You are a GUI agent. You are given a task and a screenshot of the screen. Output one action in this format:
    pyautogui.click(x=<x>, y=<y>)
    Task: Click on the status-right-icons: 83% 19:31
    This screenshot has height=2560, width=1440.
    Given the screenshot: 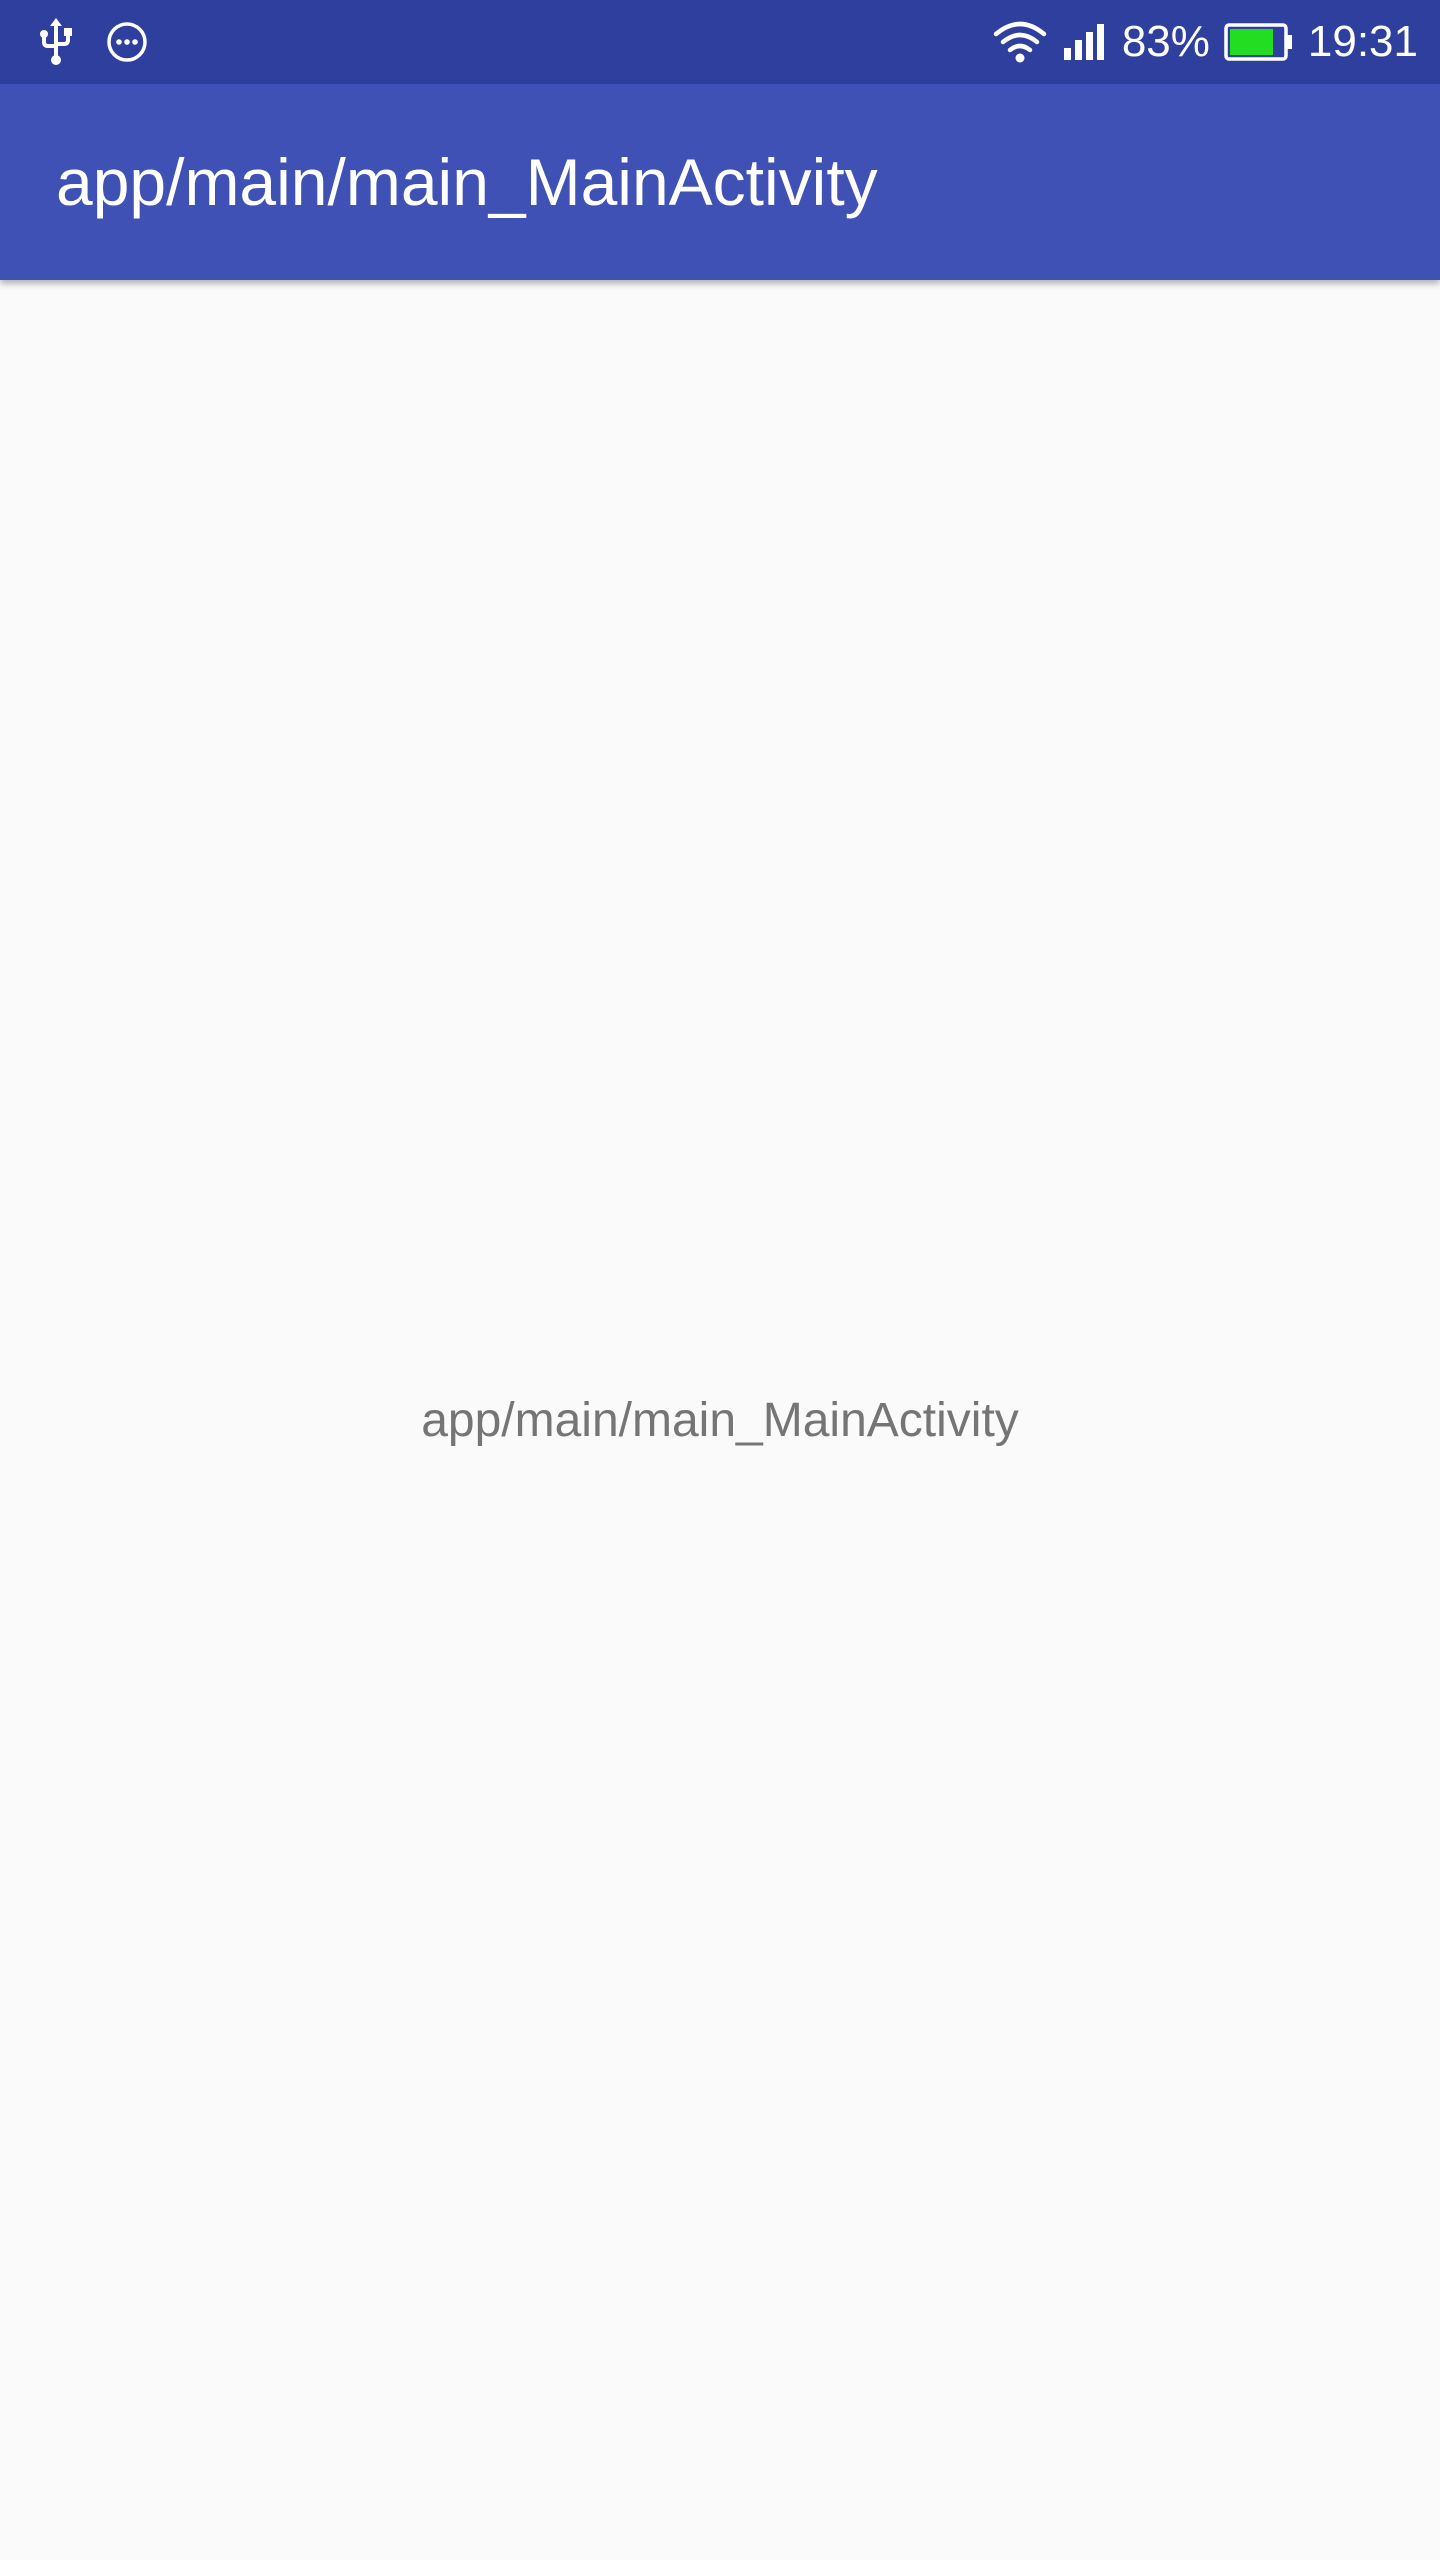 What is the action you would take?
    pyautogui.click(x=1205, y=42)
    